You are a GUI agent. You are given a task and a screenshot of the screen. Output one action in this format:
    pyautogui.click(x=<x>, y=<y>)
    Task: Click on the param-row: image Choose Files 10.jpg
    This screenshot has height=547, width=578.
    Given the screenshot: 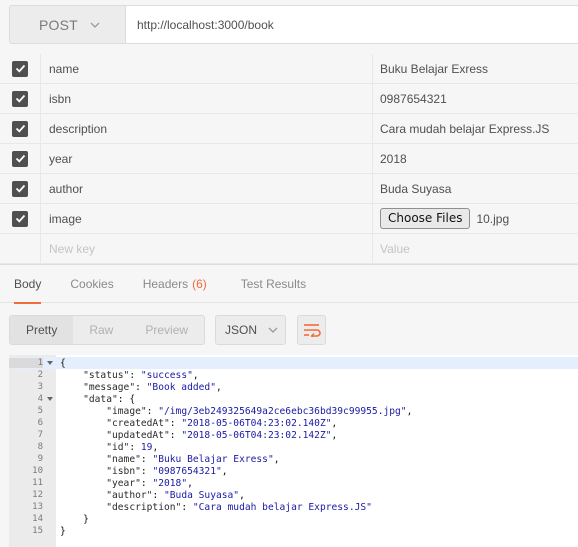 What is the action you would take?
    pyautogui.click(x=289, y=218)
    